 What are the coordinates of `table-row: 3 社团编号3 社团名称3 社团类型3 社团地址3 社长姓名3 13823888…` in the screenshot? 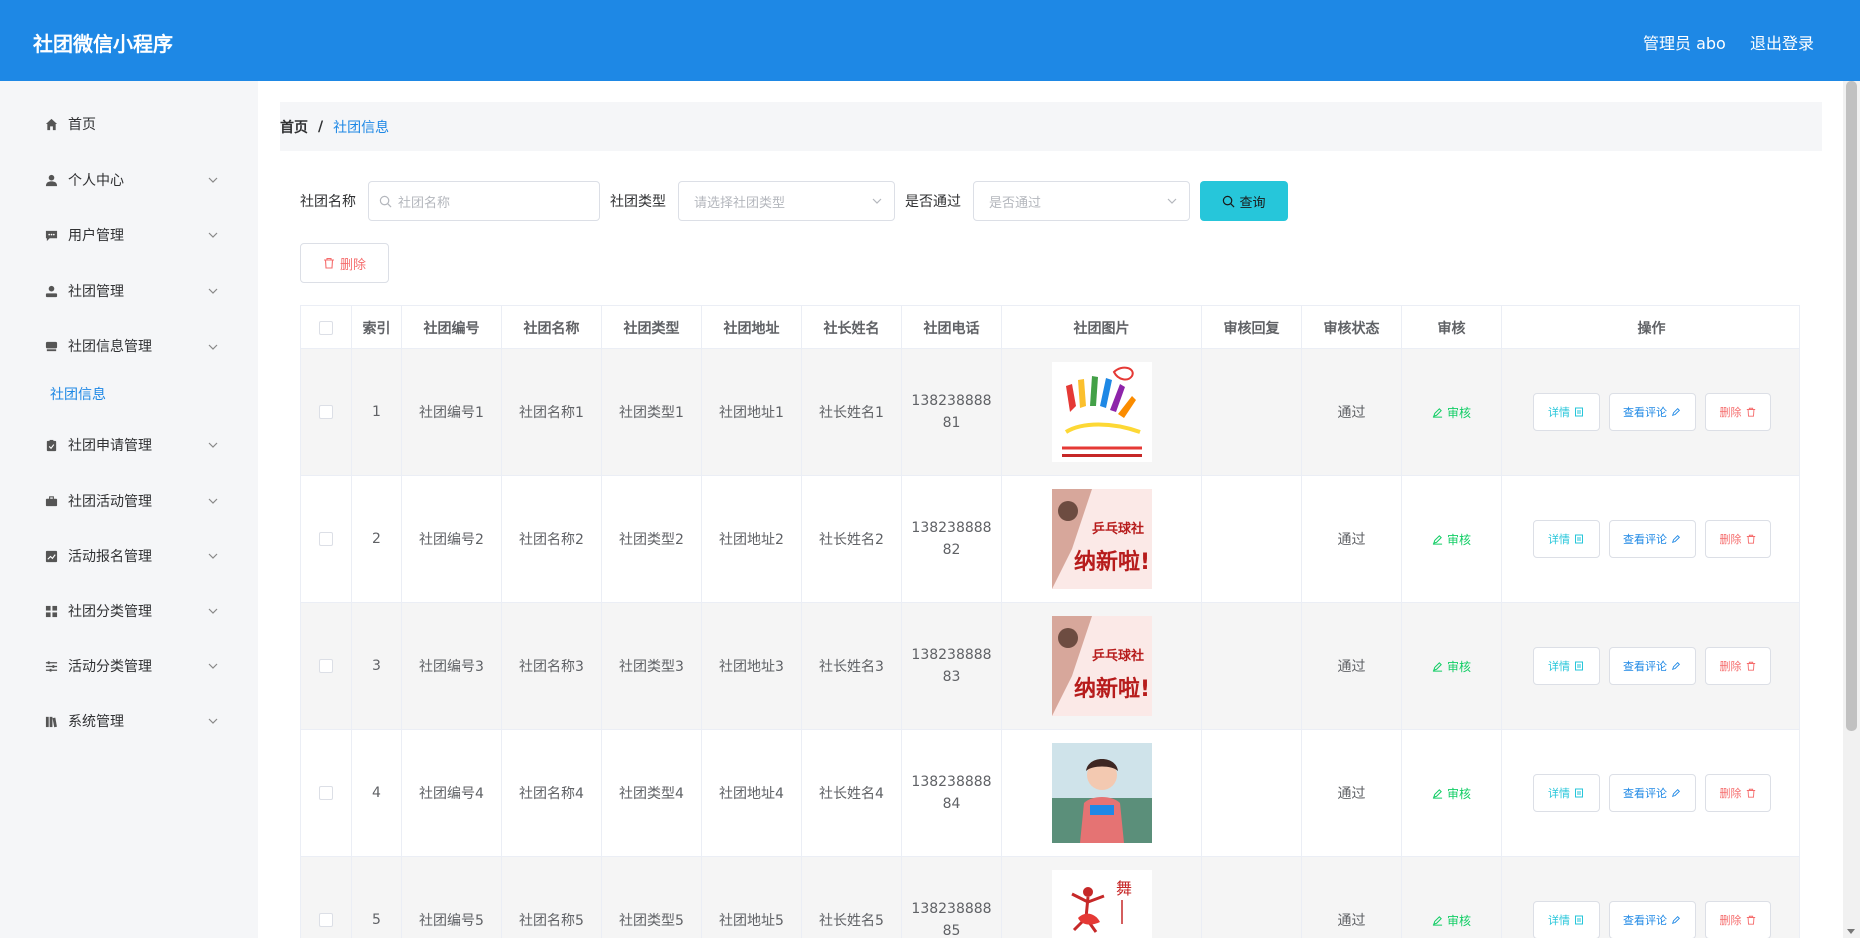 It's located at (1050, 666).